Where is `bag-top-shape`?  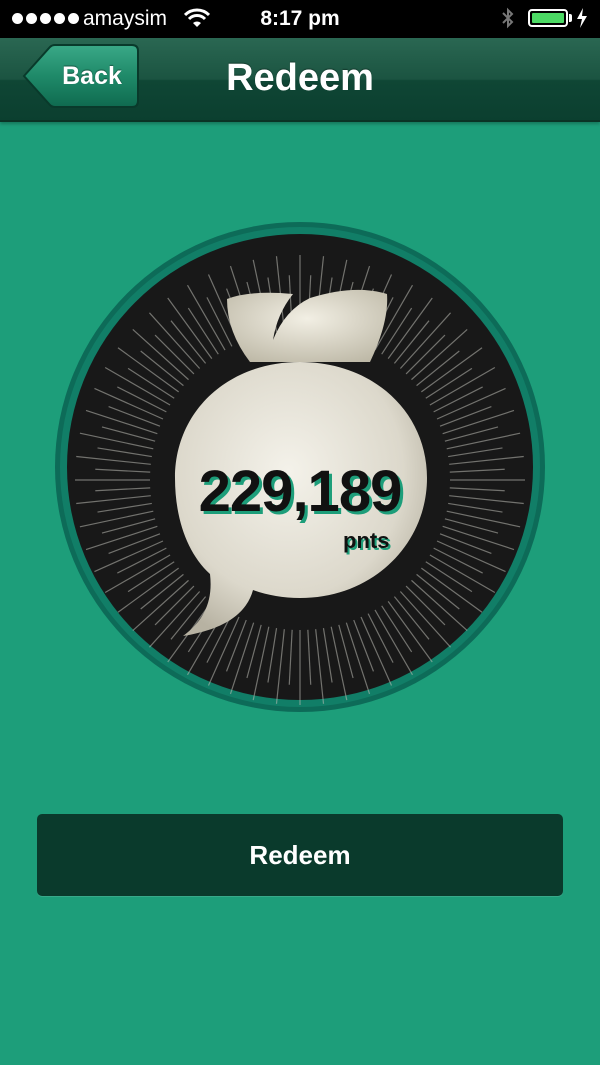
bag-top-shape is located at coordinates (307, 325).